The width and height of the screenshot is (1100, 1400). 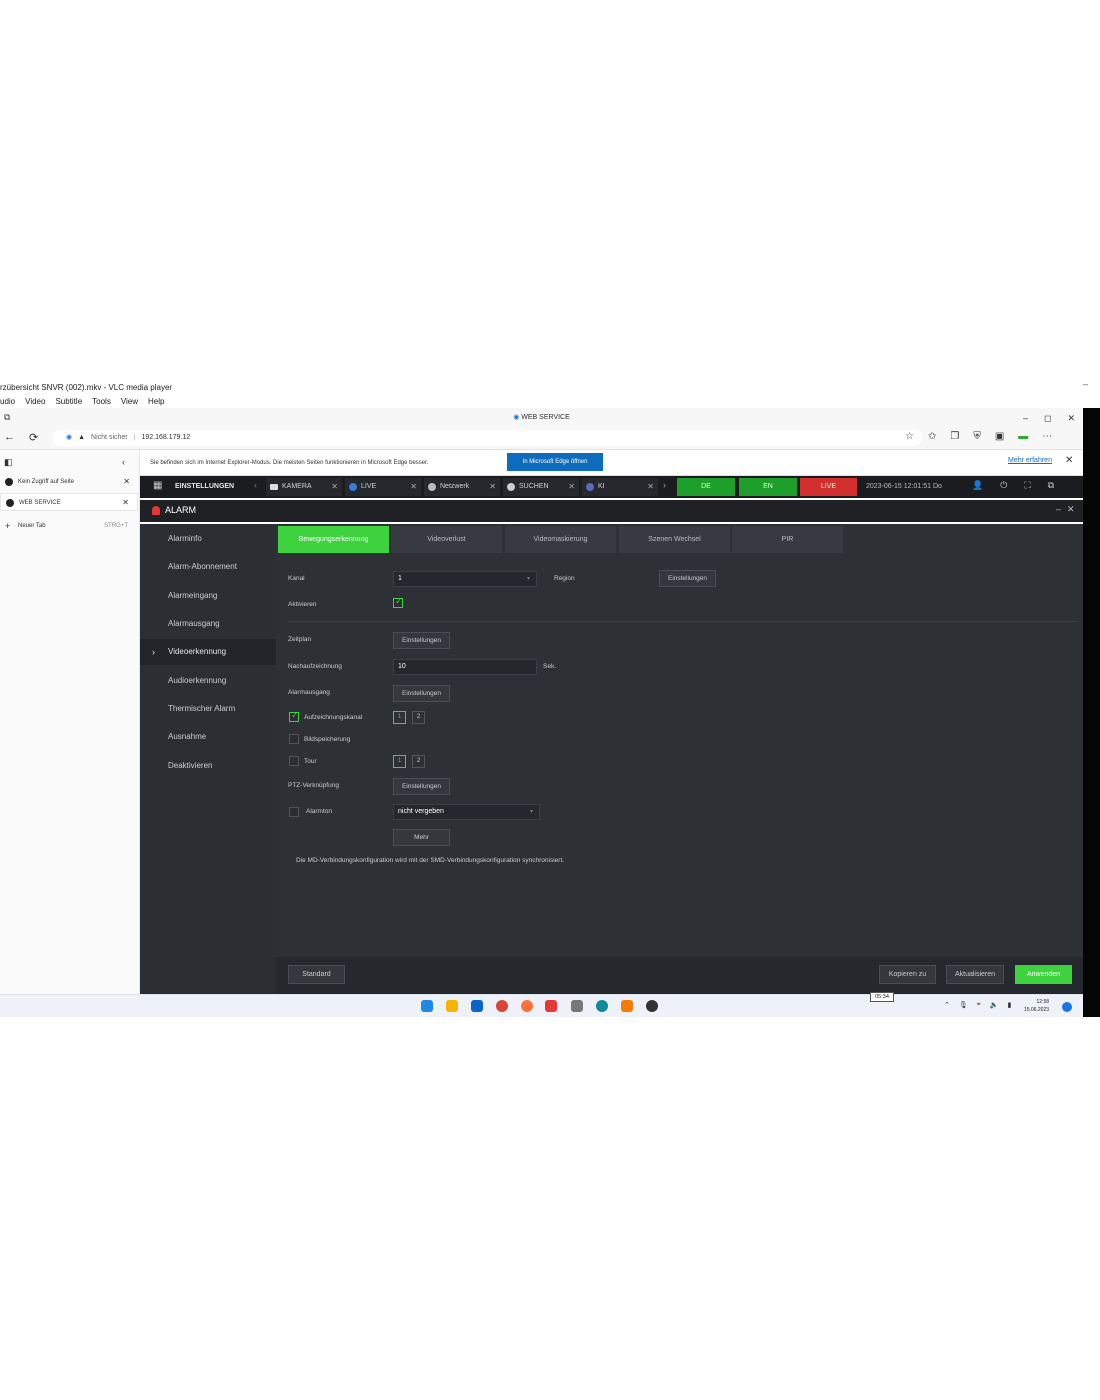 What do you see at coordinates (109, 438) in the screenshot?
I see `security-label: Nicht sicher` at bounding box center [109, 438].